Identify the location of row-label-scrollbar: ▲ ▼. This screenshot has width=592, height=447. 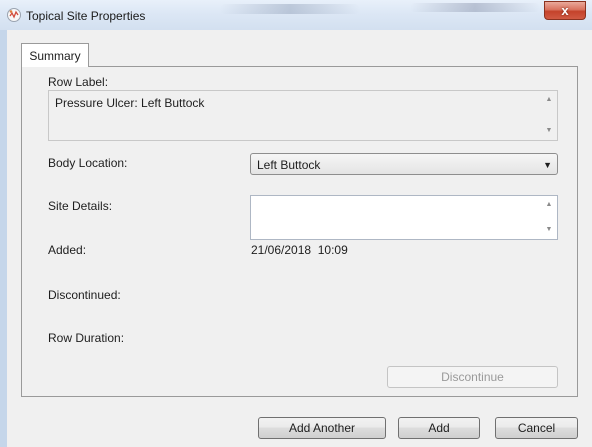
(549, 115).